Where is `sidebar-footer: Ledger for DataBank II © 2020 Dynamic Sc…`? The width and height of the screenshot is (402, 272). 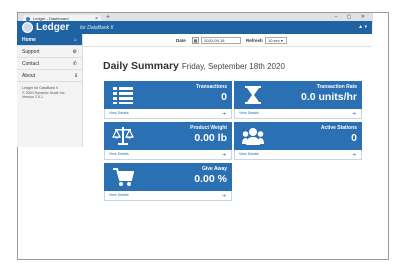 sidebar-footer: Ledger for DataBank II © 2020 Dynamic Sc… is located at coordinates (49, 93).